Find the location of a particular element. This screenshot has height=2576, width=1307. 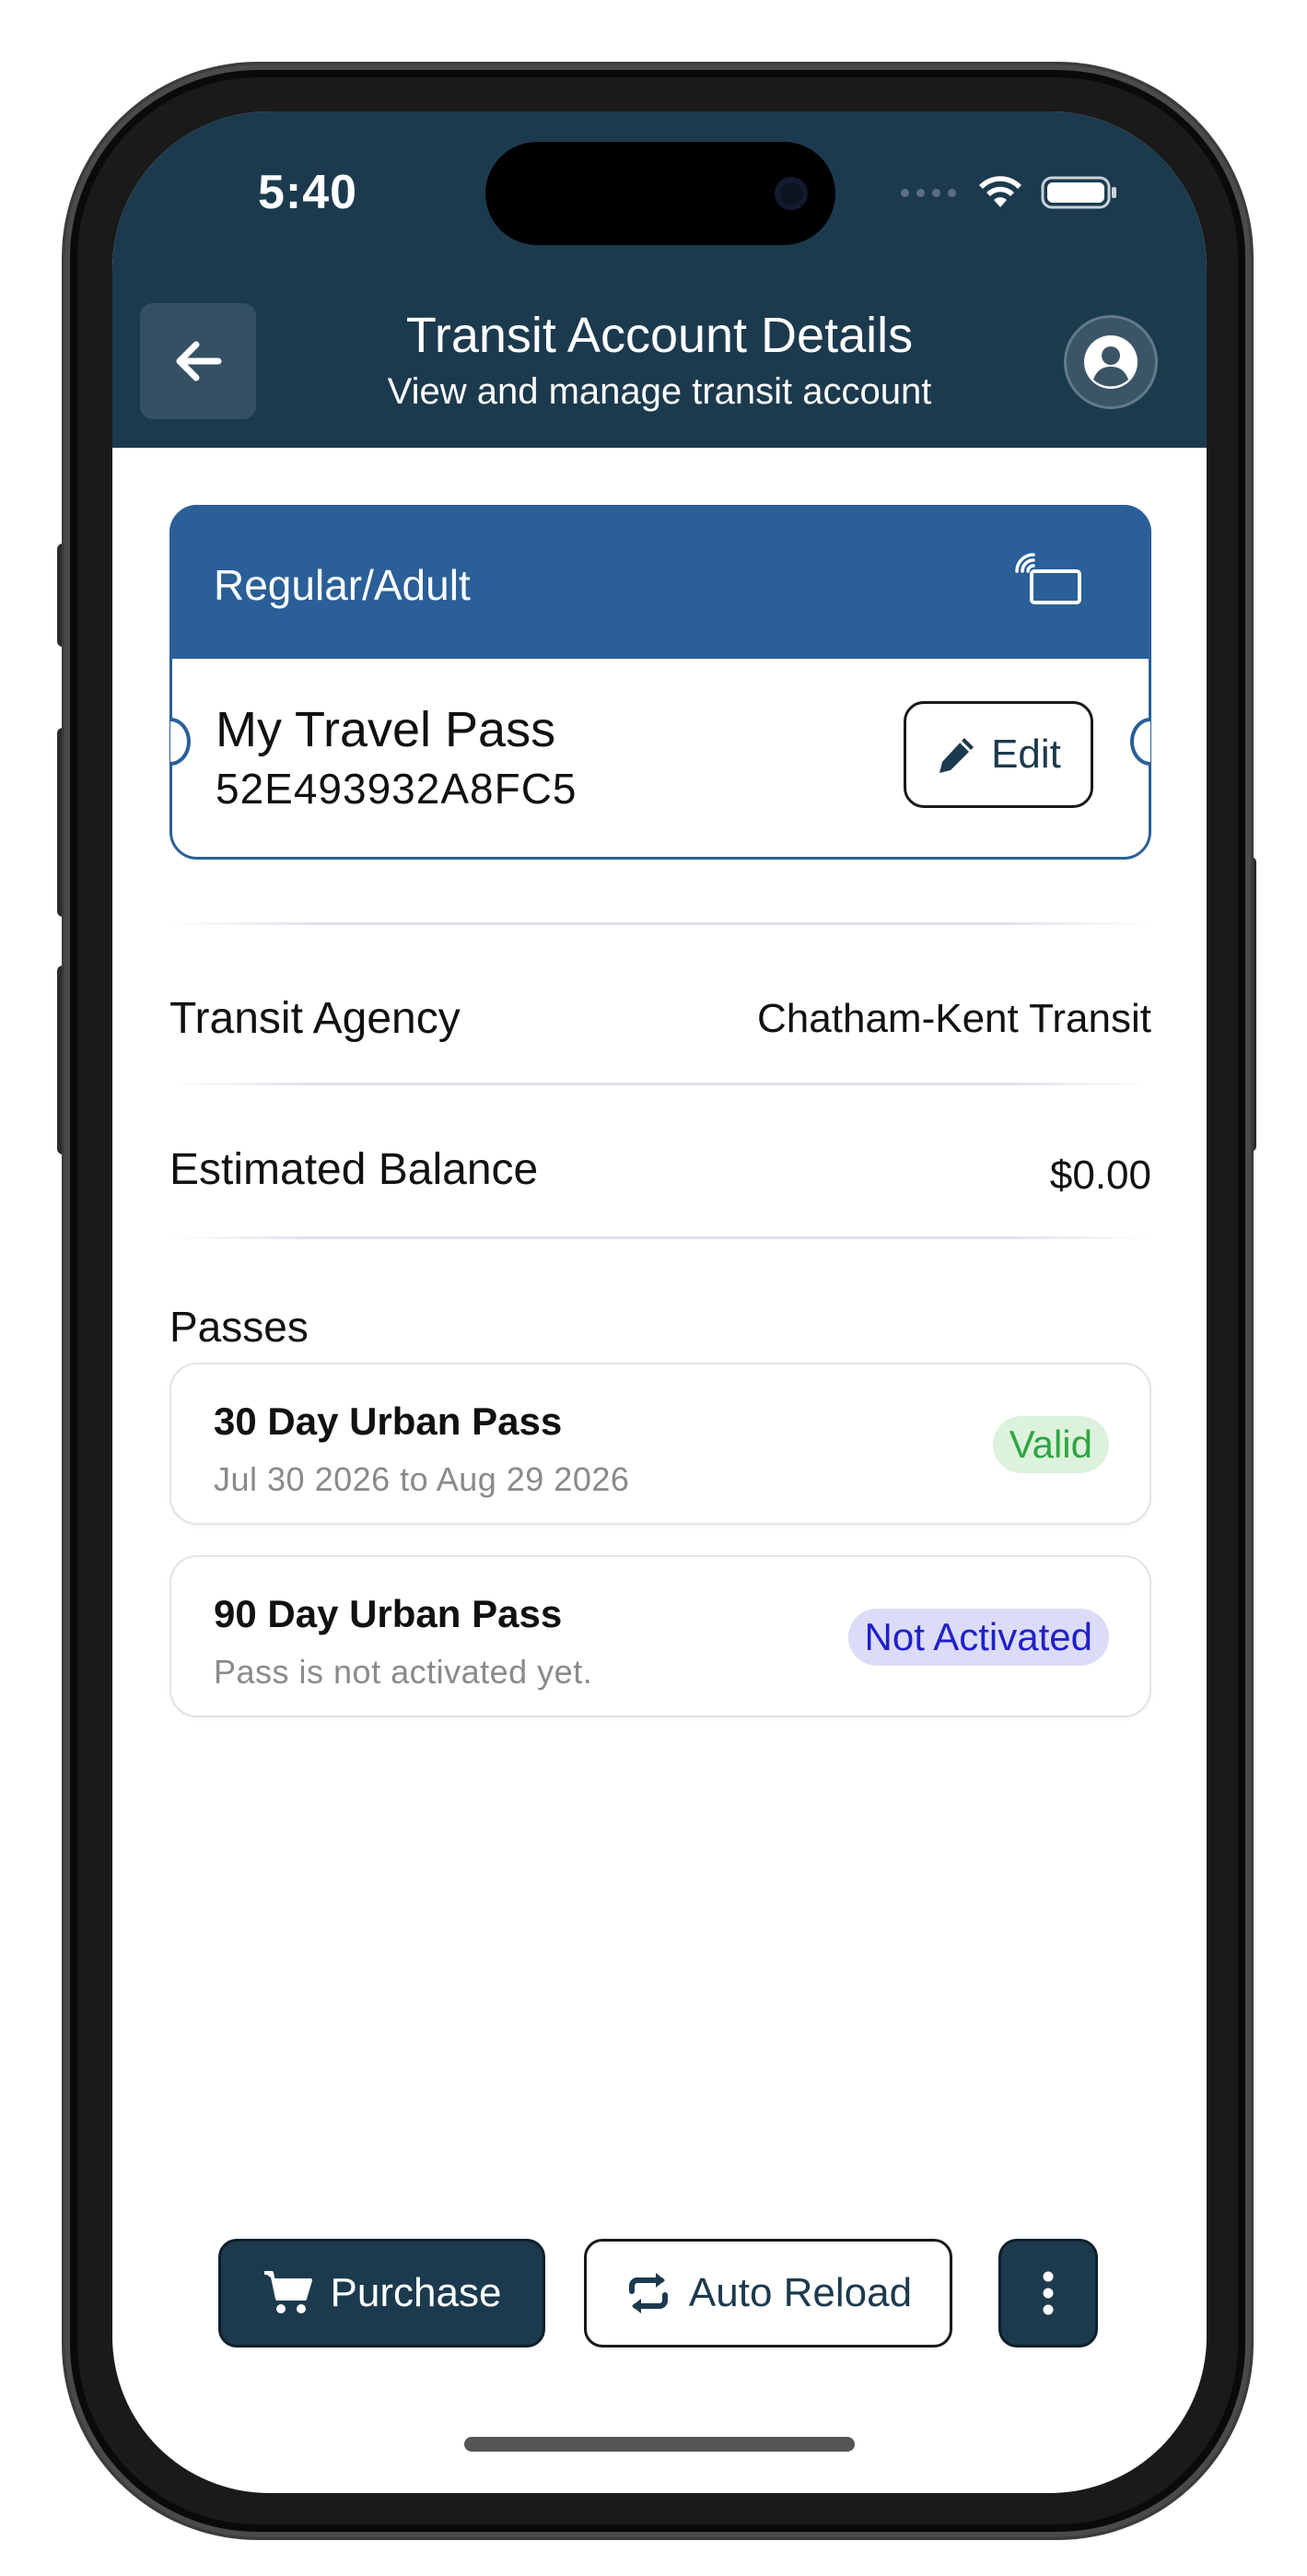

contactless-card-icon is located at coordinates (1048, 578).